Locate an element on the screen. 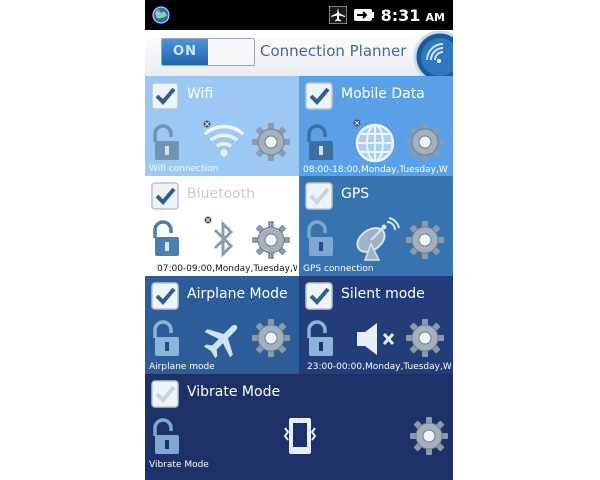 The height and width of the screenshot is (480, 600). speaker-muted-icon is located at coordinates (376, 339).